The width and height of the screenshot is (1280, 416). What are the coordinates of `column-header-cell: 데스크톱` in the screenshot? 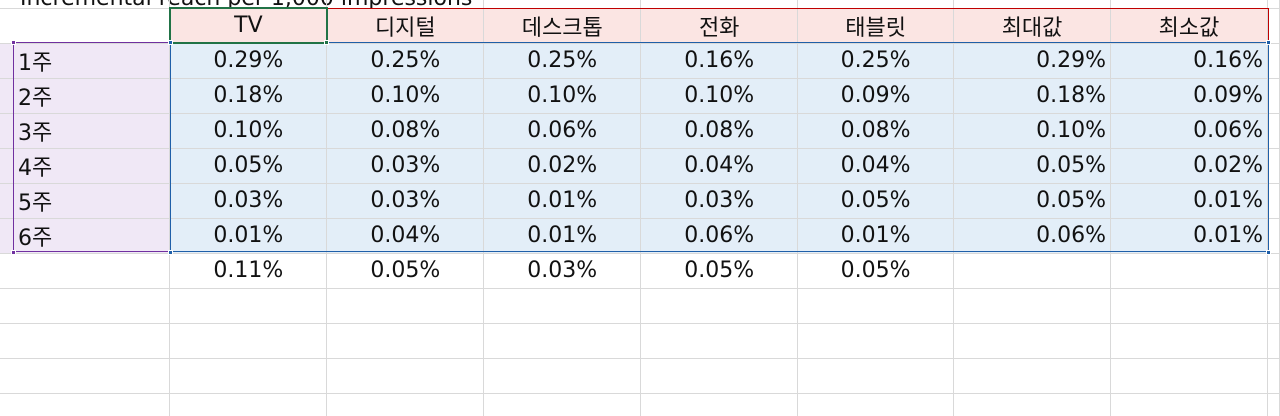 It's located at (562, 26).